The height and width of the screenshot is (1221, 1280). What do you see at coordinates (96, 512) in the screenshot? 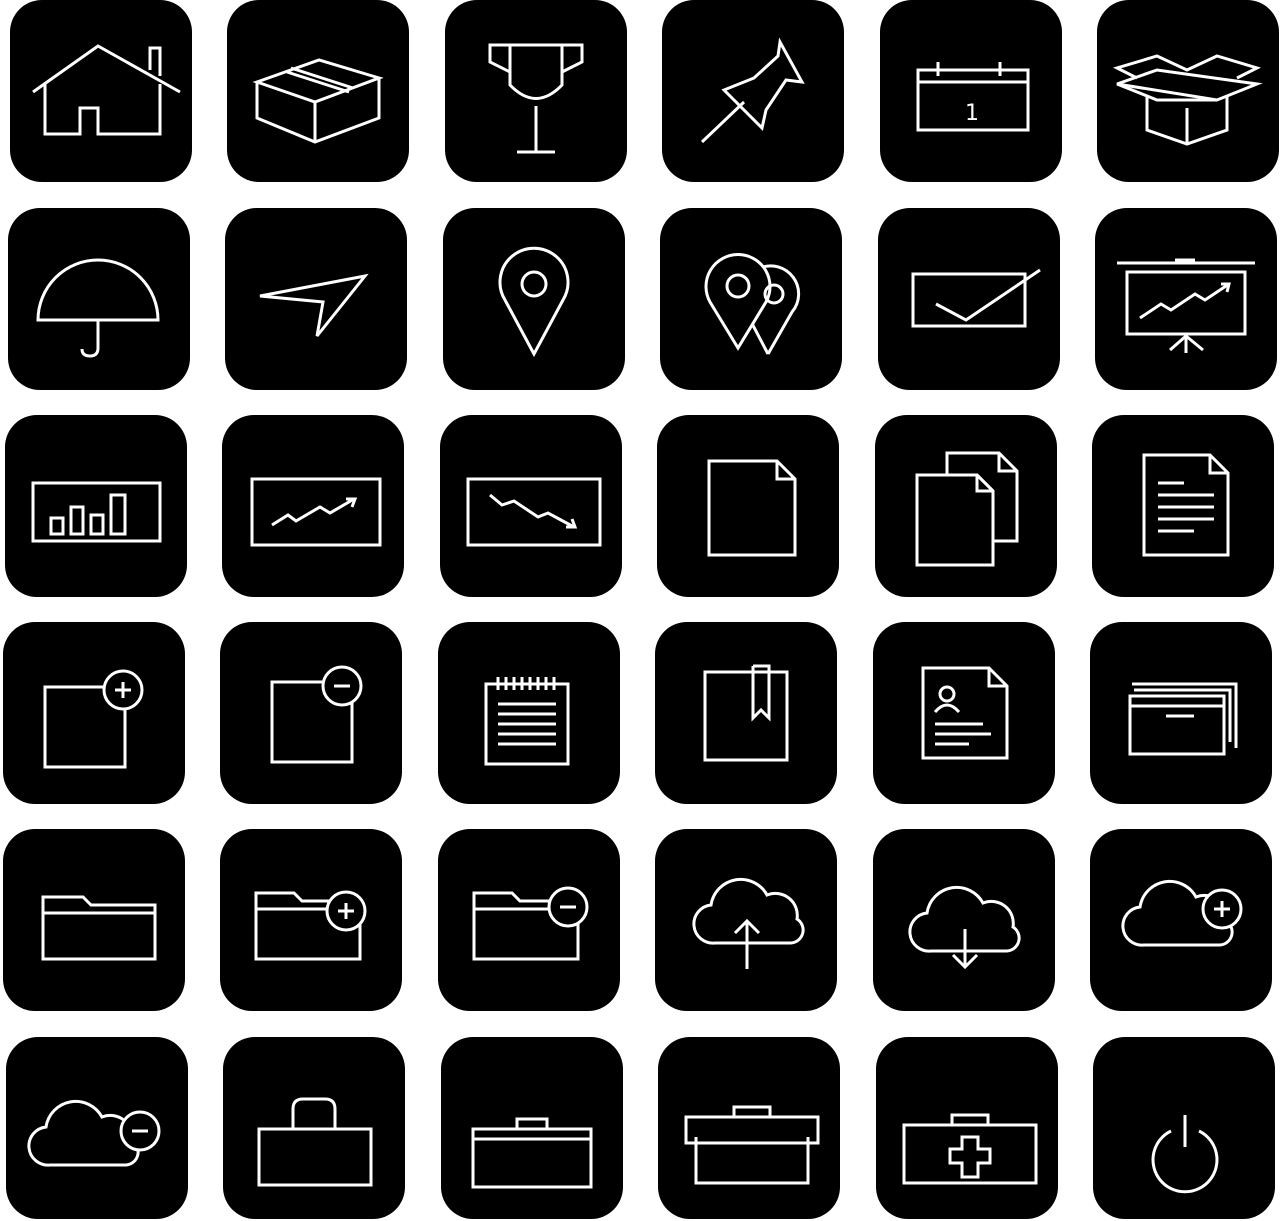
I see `bar-chart-icon` at bounding box center [96, 512].